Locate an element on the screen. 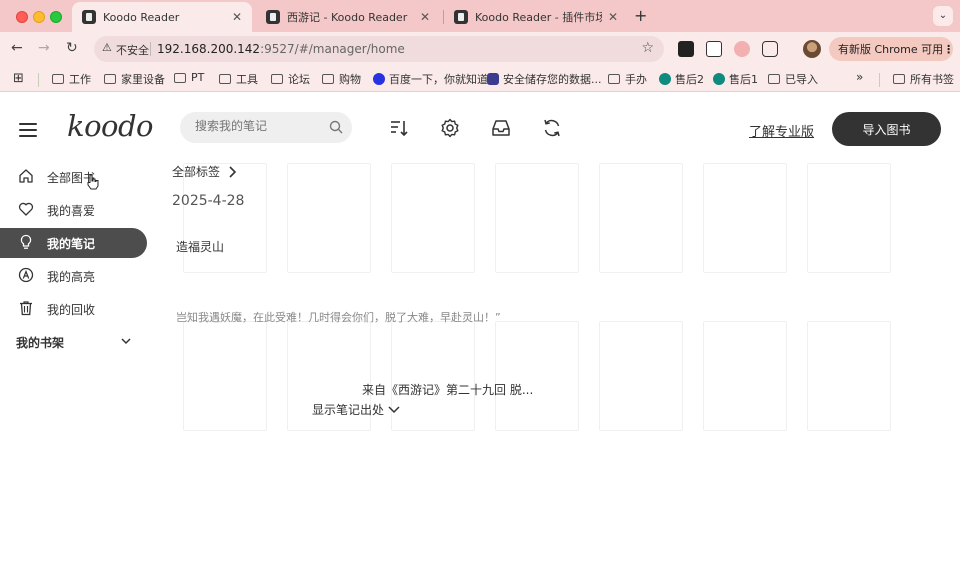 This screenshot has height=577, width=960. profile-avatar is located at coordinates (812, 49).